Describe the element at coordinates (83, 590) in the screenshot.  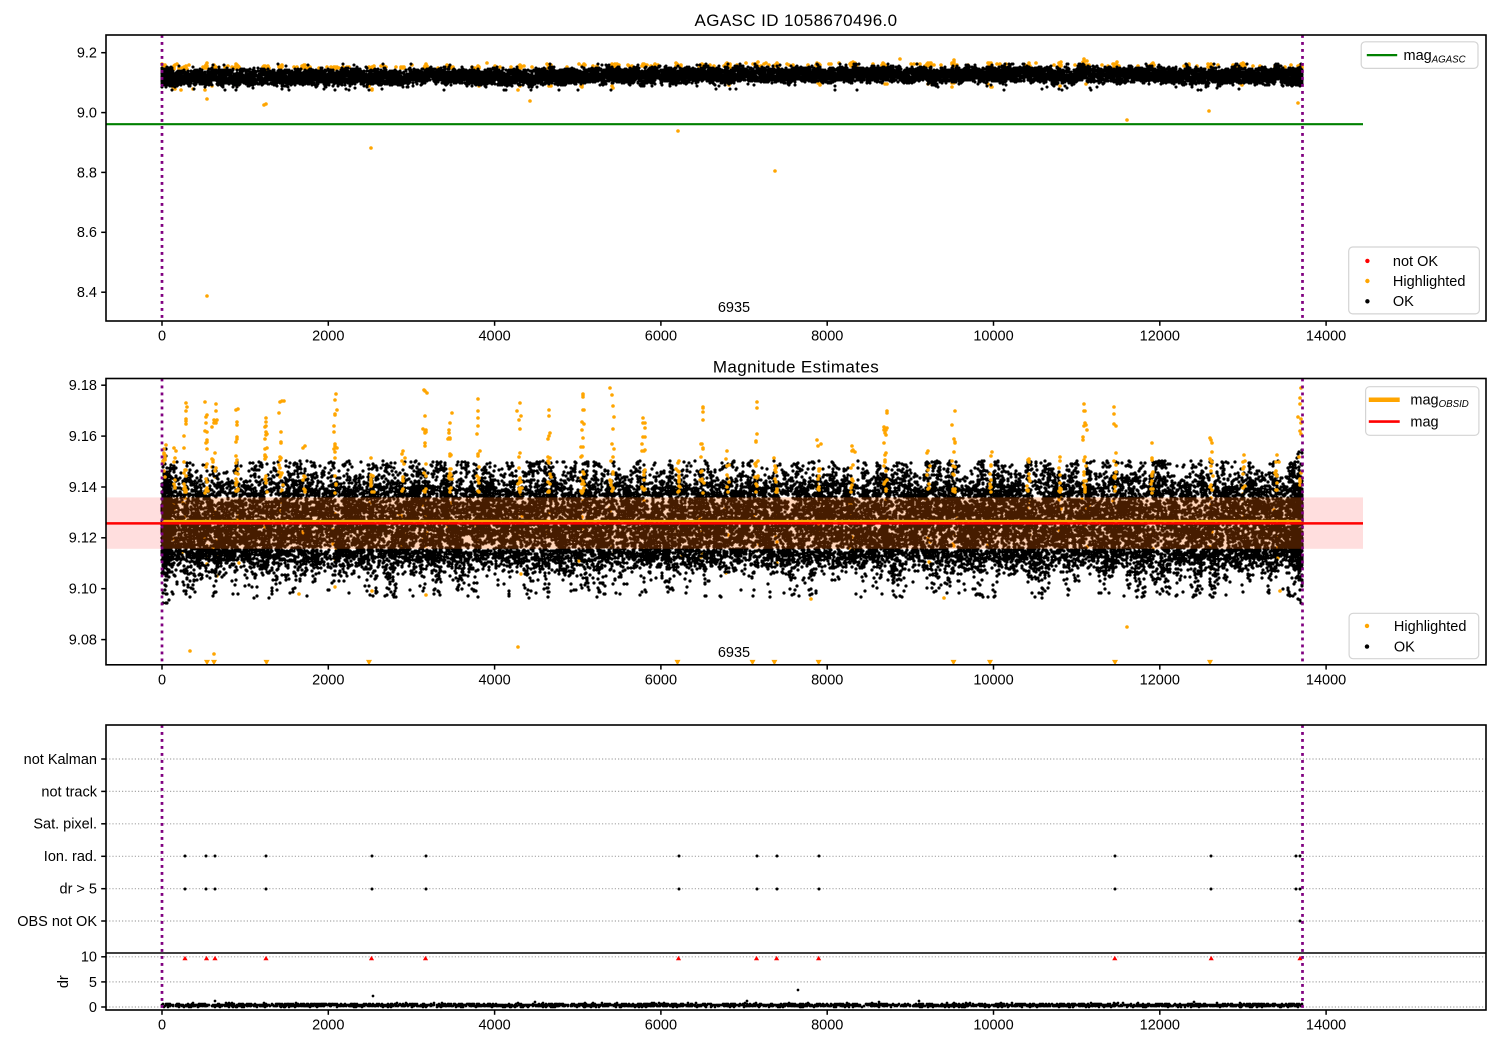
I see `svg-text: 9.10` at that location.